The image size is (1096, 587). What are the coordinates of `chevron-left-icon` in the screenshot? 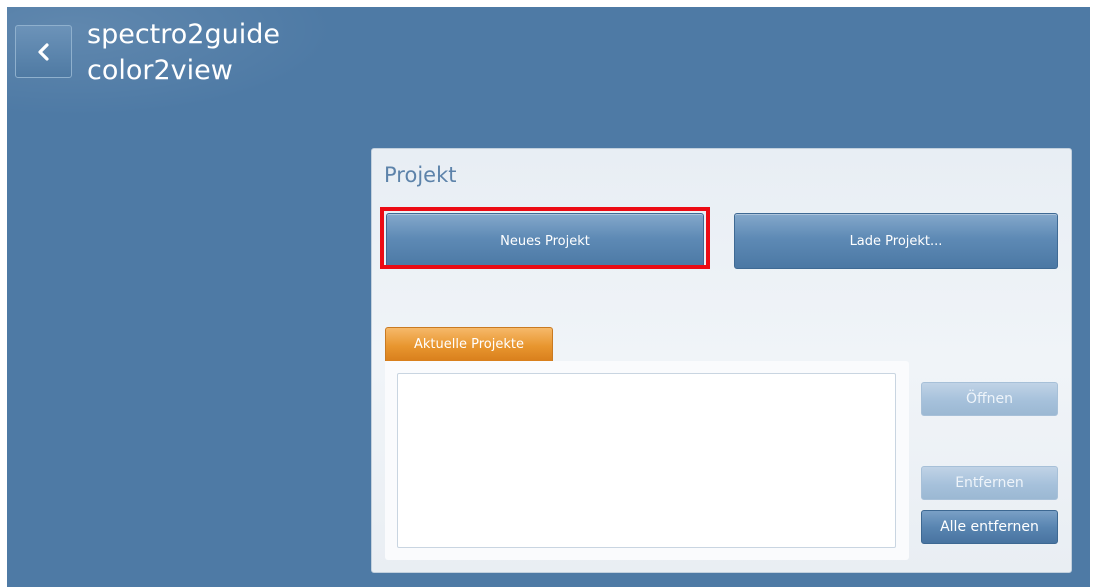 It's located at (43, 51).